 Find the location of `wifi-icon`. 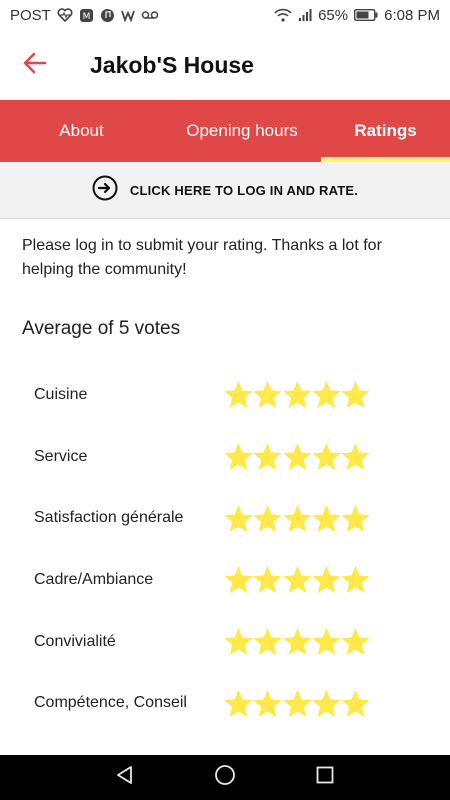

wifi-icon is located at coordinates (283, 15).